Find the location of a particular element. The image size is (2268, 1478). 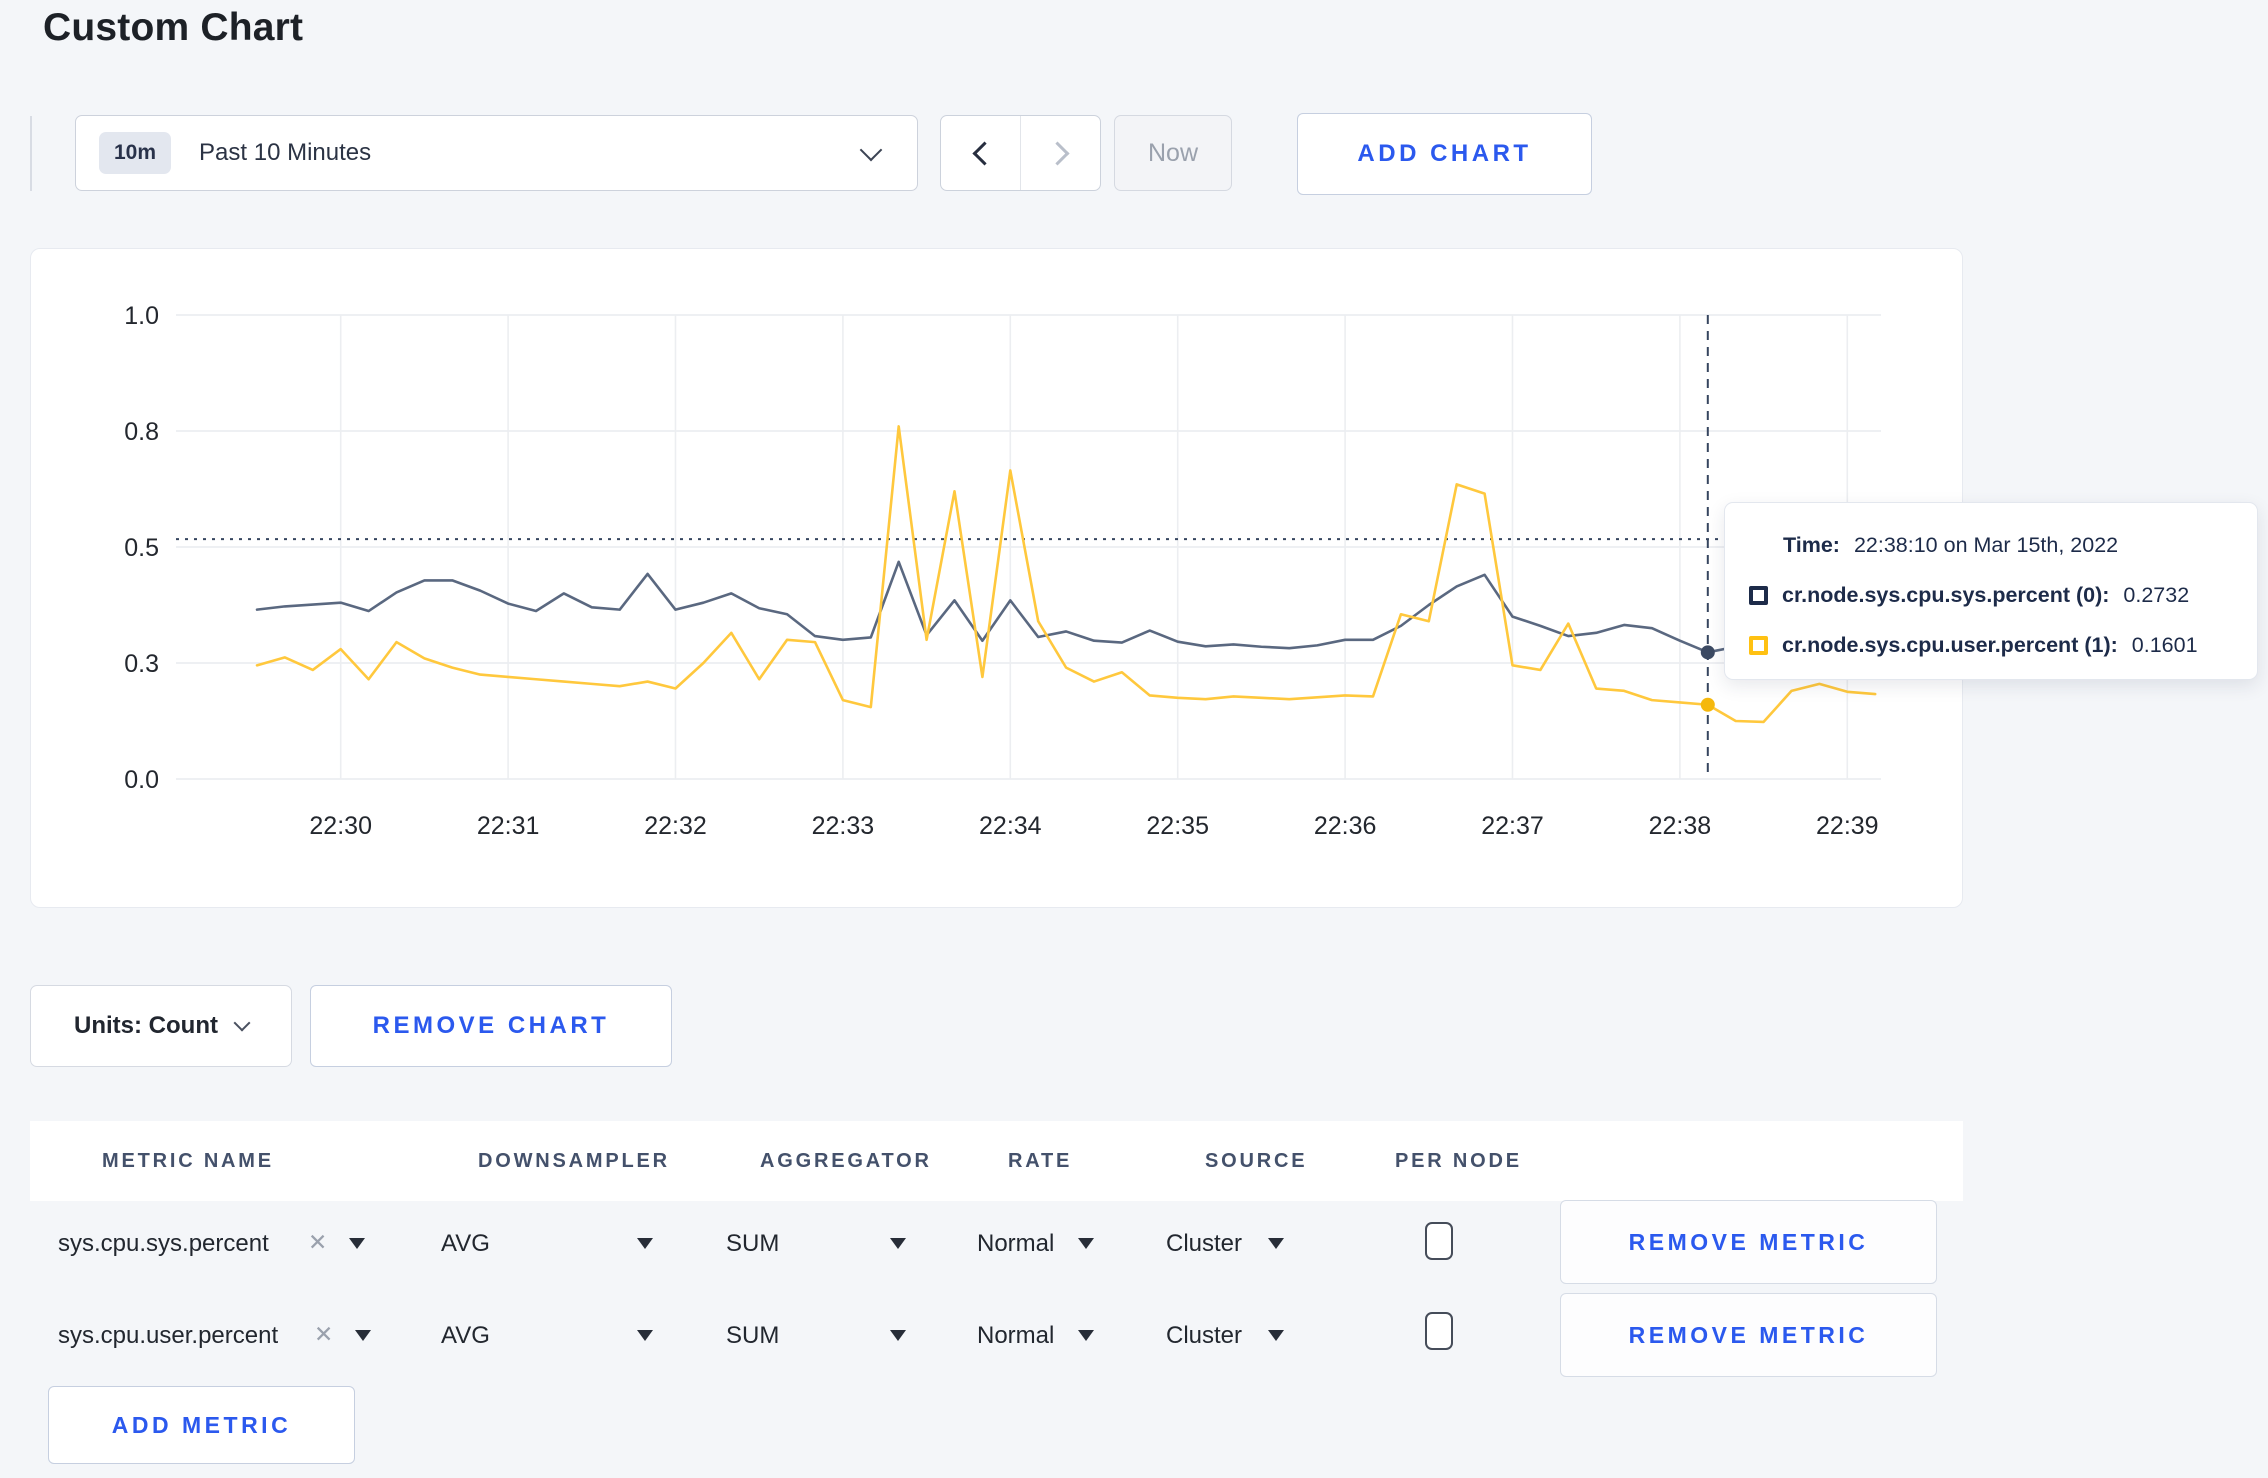

time-range-badge: 10m is located at coordinates (135, 153).